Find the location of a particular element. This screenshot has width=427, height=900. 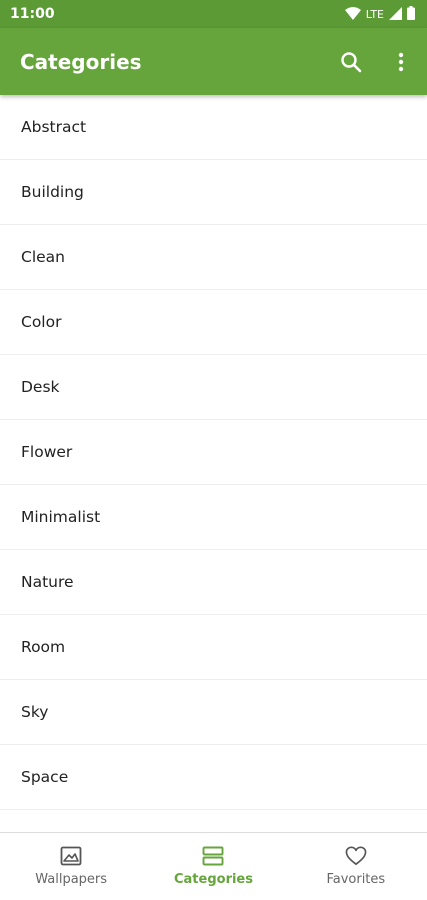

category-item-space: Space is located at coordinates (213, 777).